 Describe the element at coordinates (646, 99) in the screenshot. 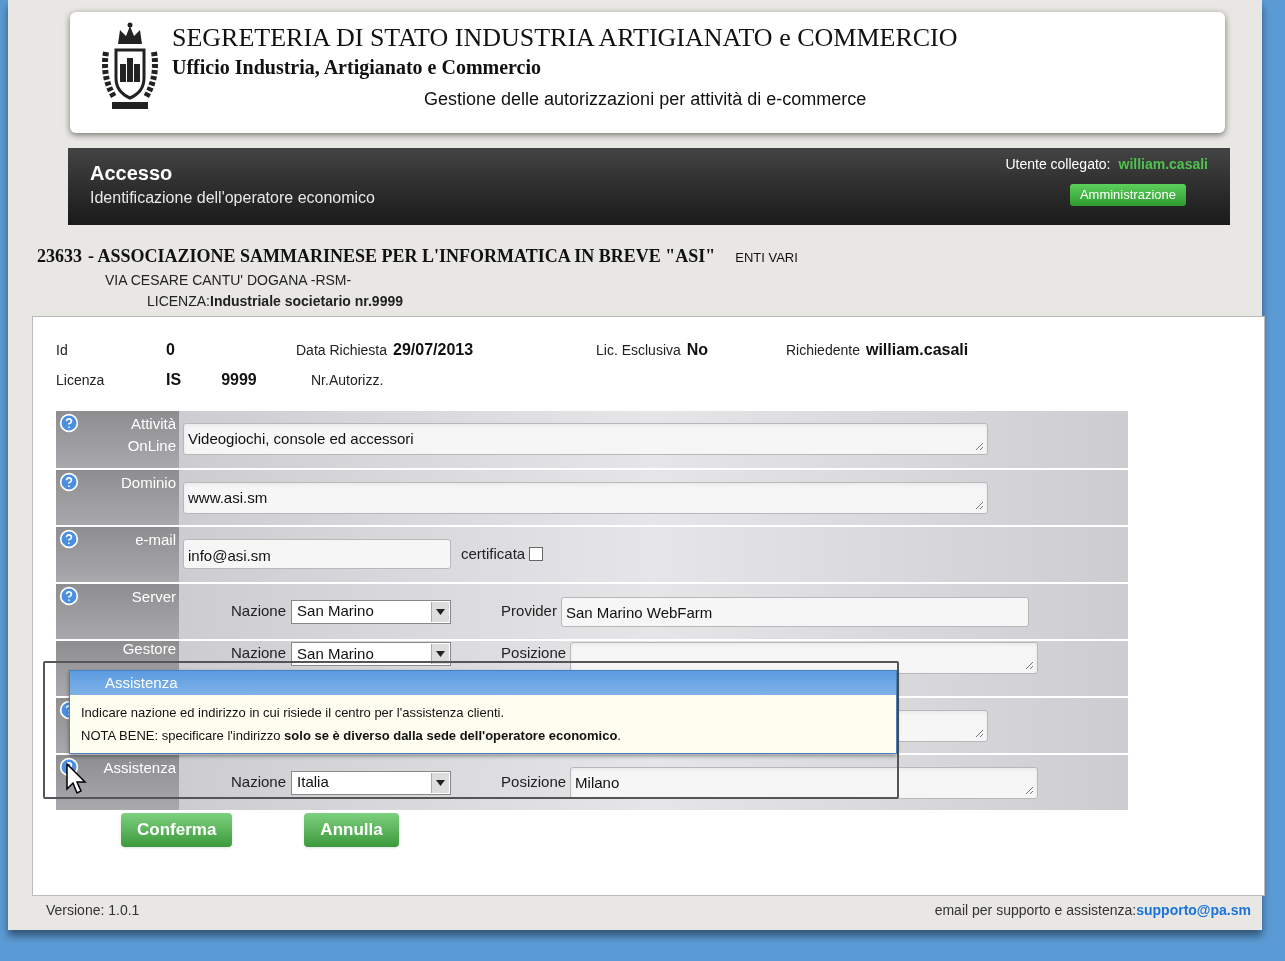

I see `app-tagline: Gestione delle autorizzazioni per attività di e-commerce` at that location.